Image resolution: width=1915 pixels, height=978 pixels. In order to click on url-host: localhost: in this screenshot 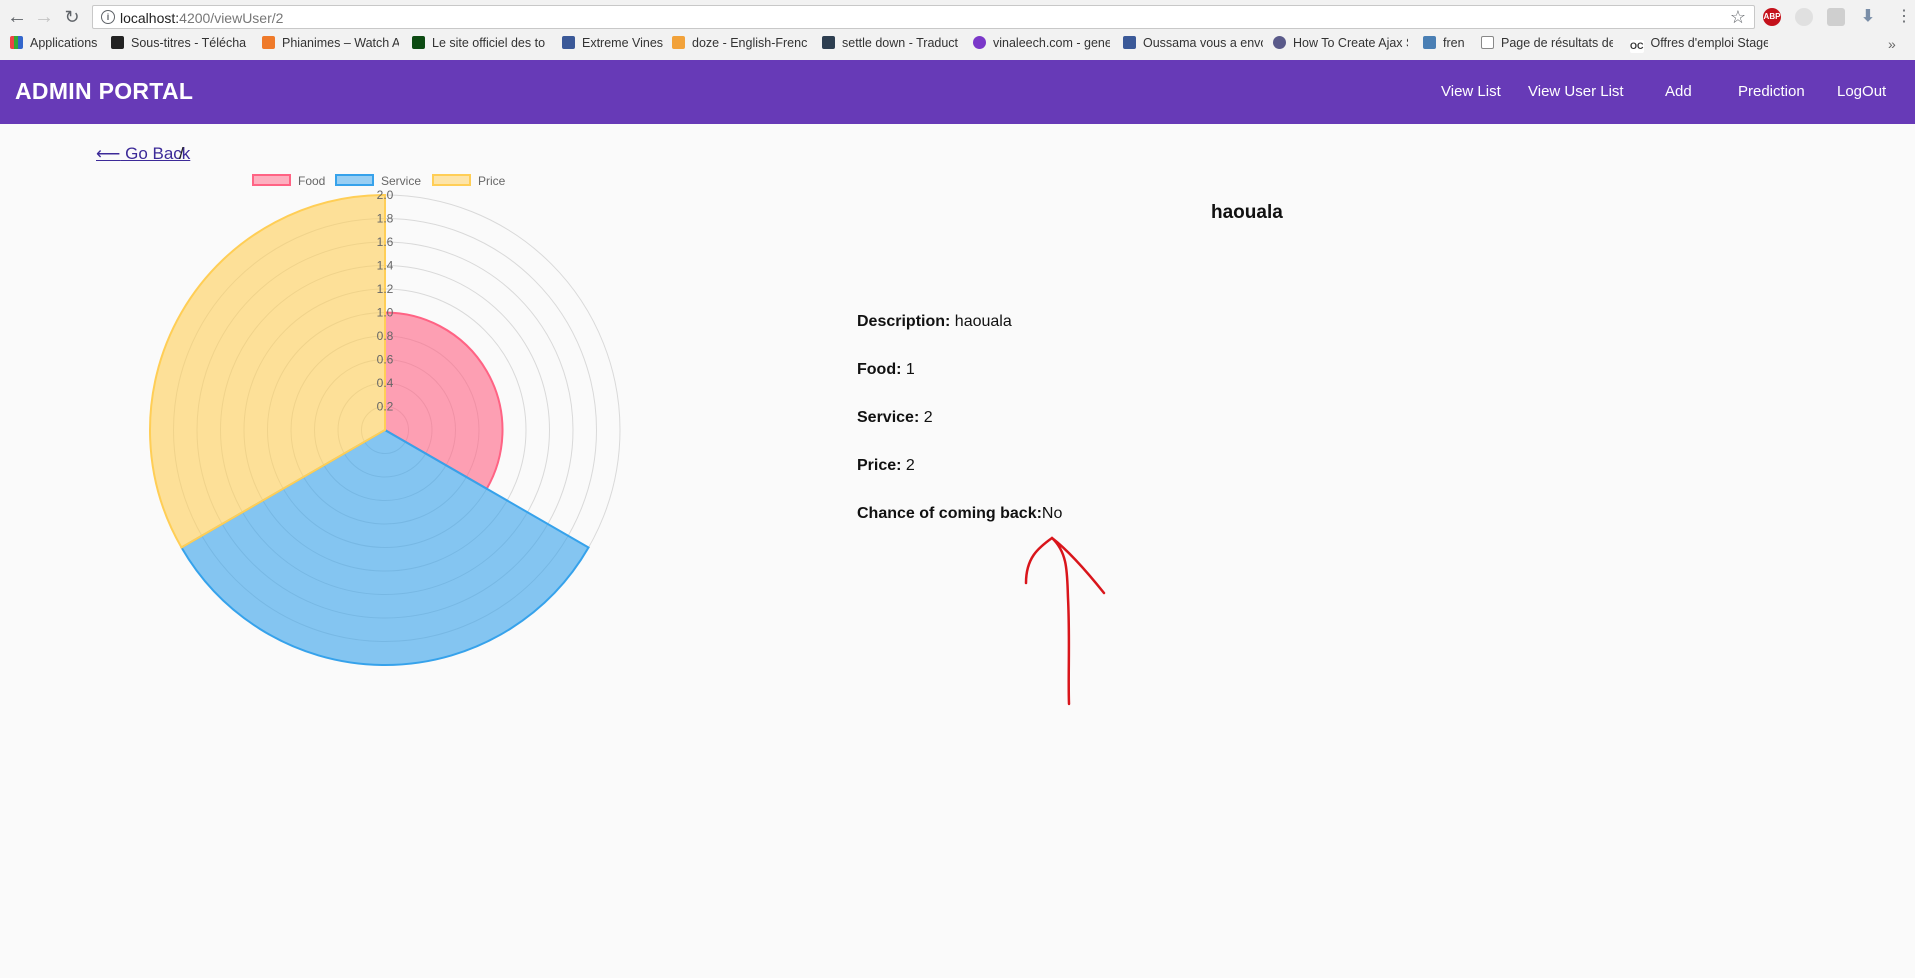, I will do `click(150, 18)`.